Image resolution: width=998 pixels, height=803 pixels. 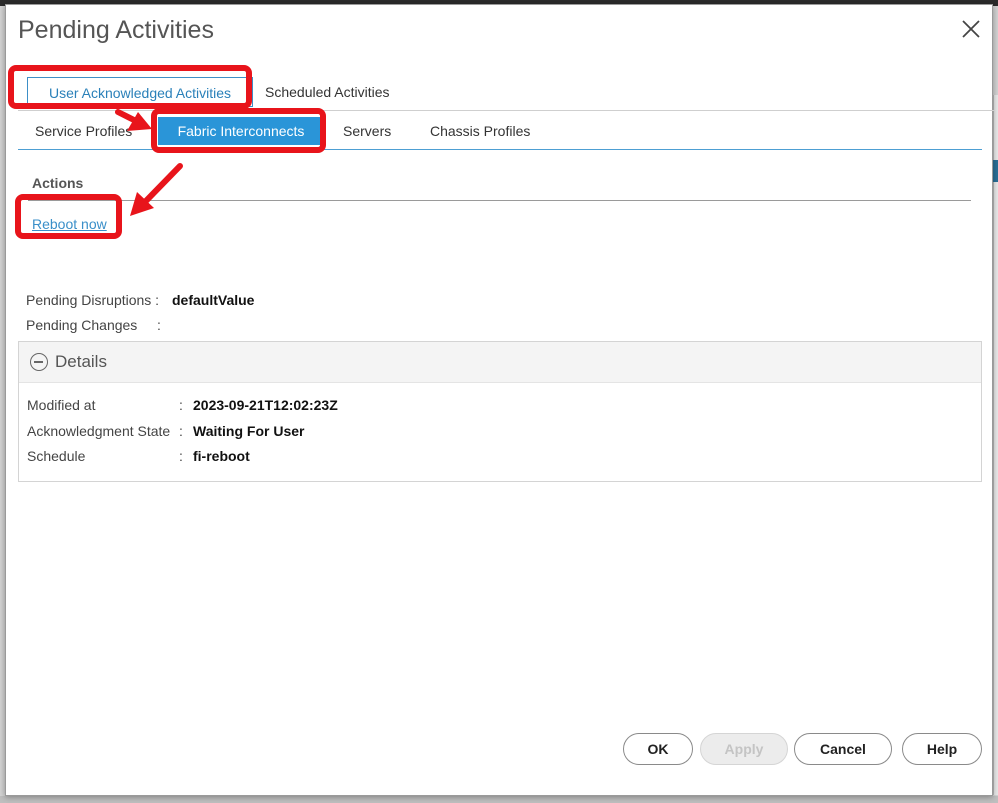 I want to click on pending-disruptions-value: defaultValue, so click(x=213, y=300).